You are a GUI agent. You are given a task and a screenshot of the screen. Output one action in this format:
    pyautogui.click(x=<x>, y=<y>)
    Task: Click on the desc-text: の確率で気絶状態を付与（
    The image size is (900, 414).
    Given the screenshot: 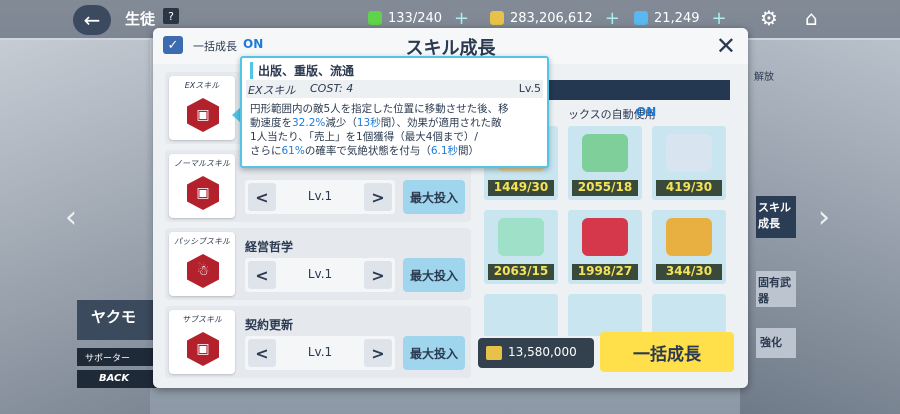 What is the action you would take?
    pyautogui.click(x=367, y=151)
    